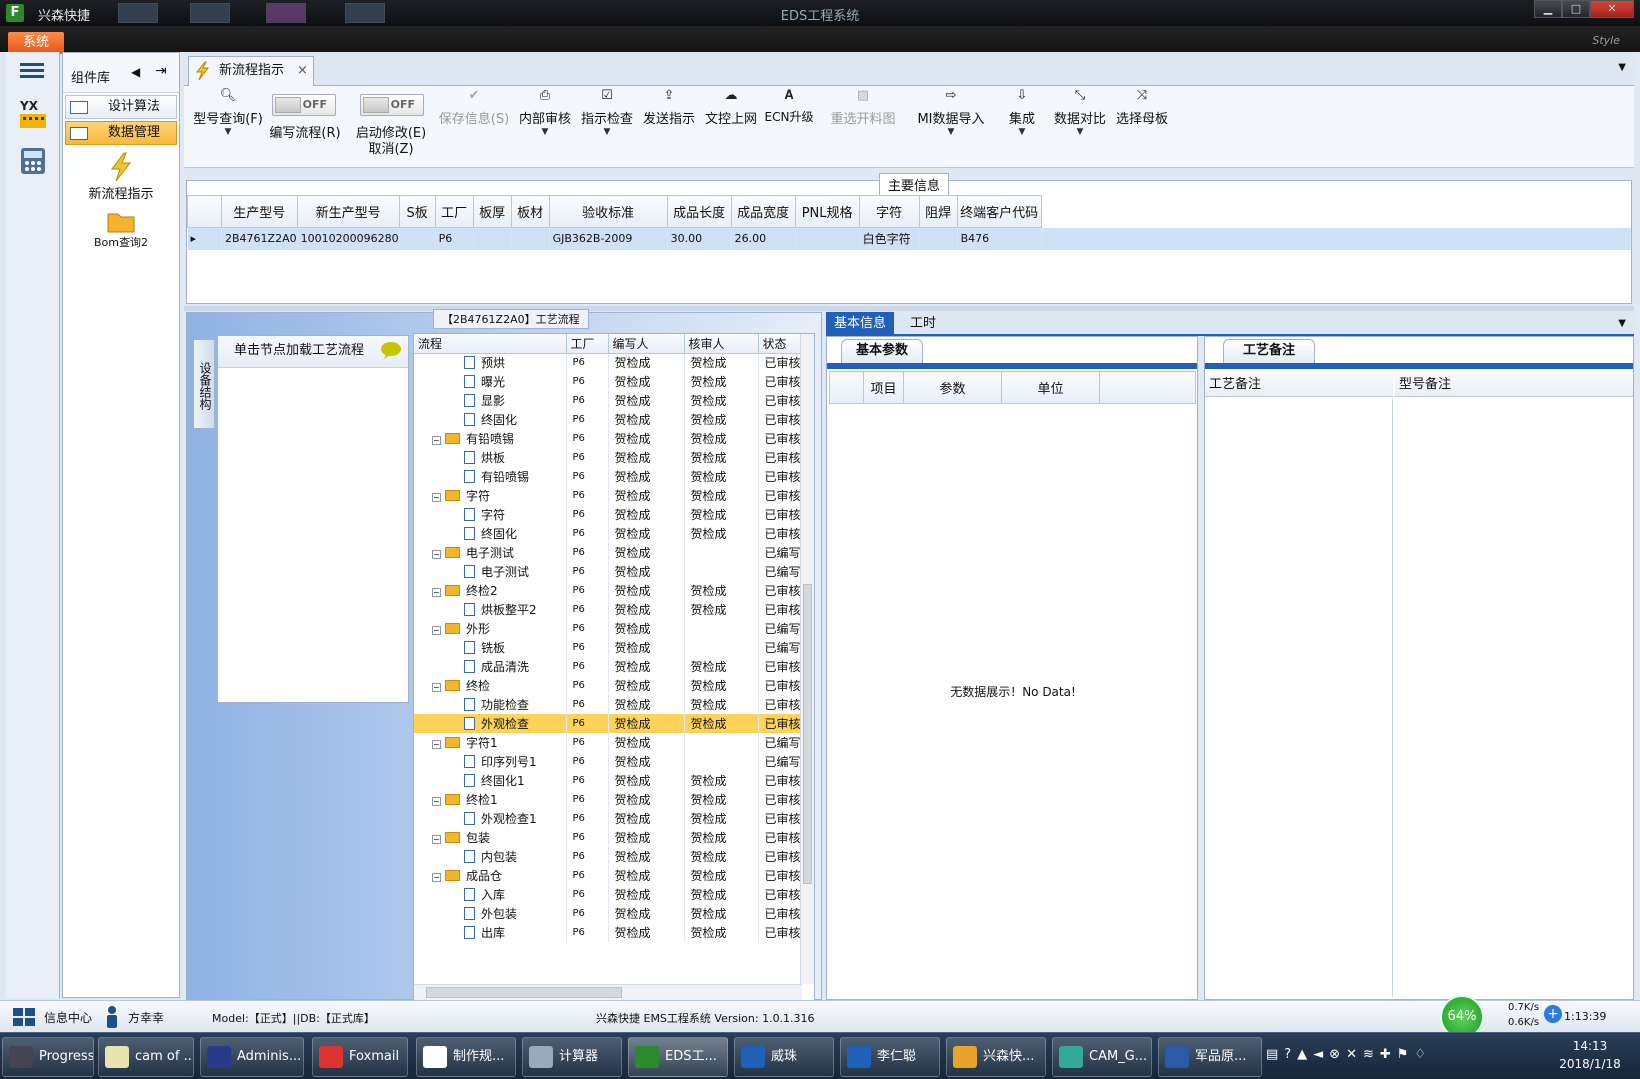  Describe the element at coordinates (608, 992) in the screenshot. I see `horizontal-scrollbar` at that location.